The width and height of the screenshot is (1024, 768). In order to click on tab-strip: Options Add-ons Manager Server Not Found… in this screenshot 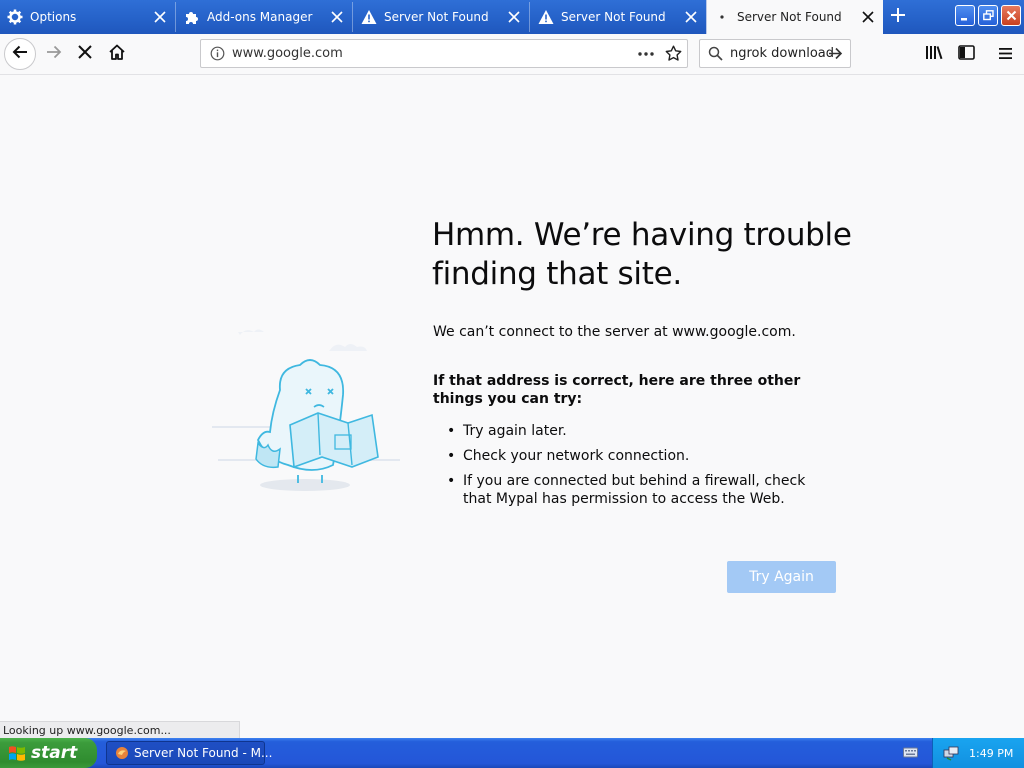, I will do `click(512, 17)`.